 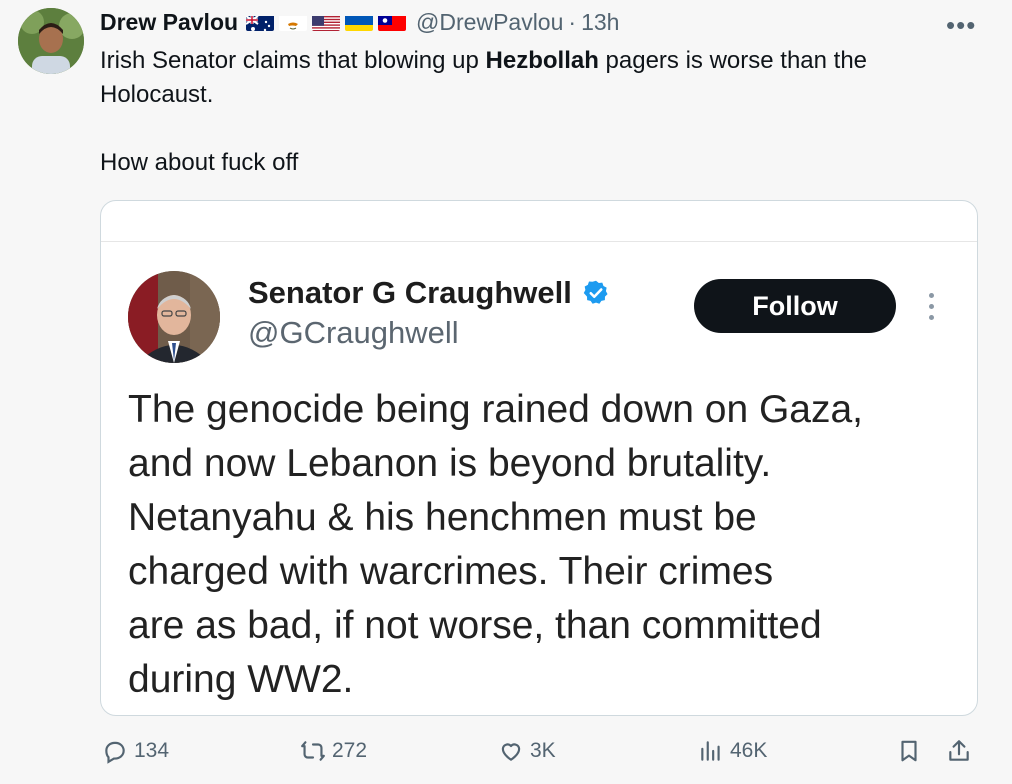 I want to click on views-button: 46K, so click(x=732, y=751).